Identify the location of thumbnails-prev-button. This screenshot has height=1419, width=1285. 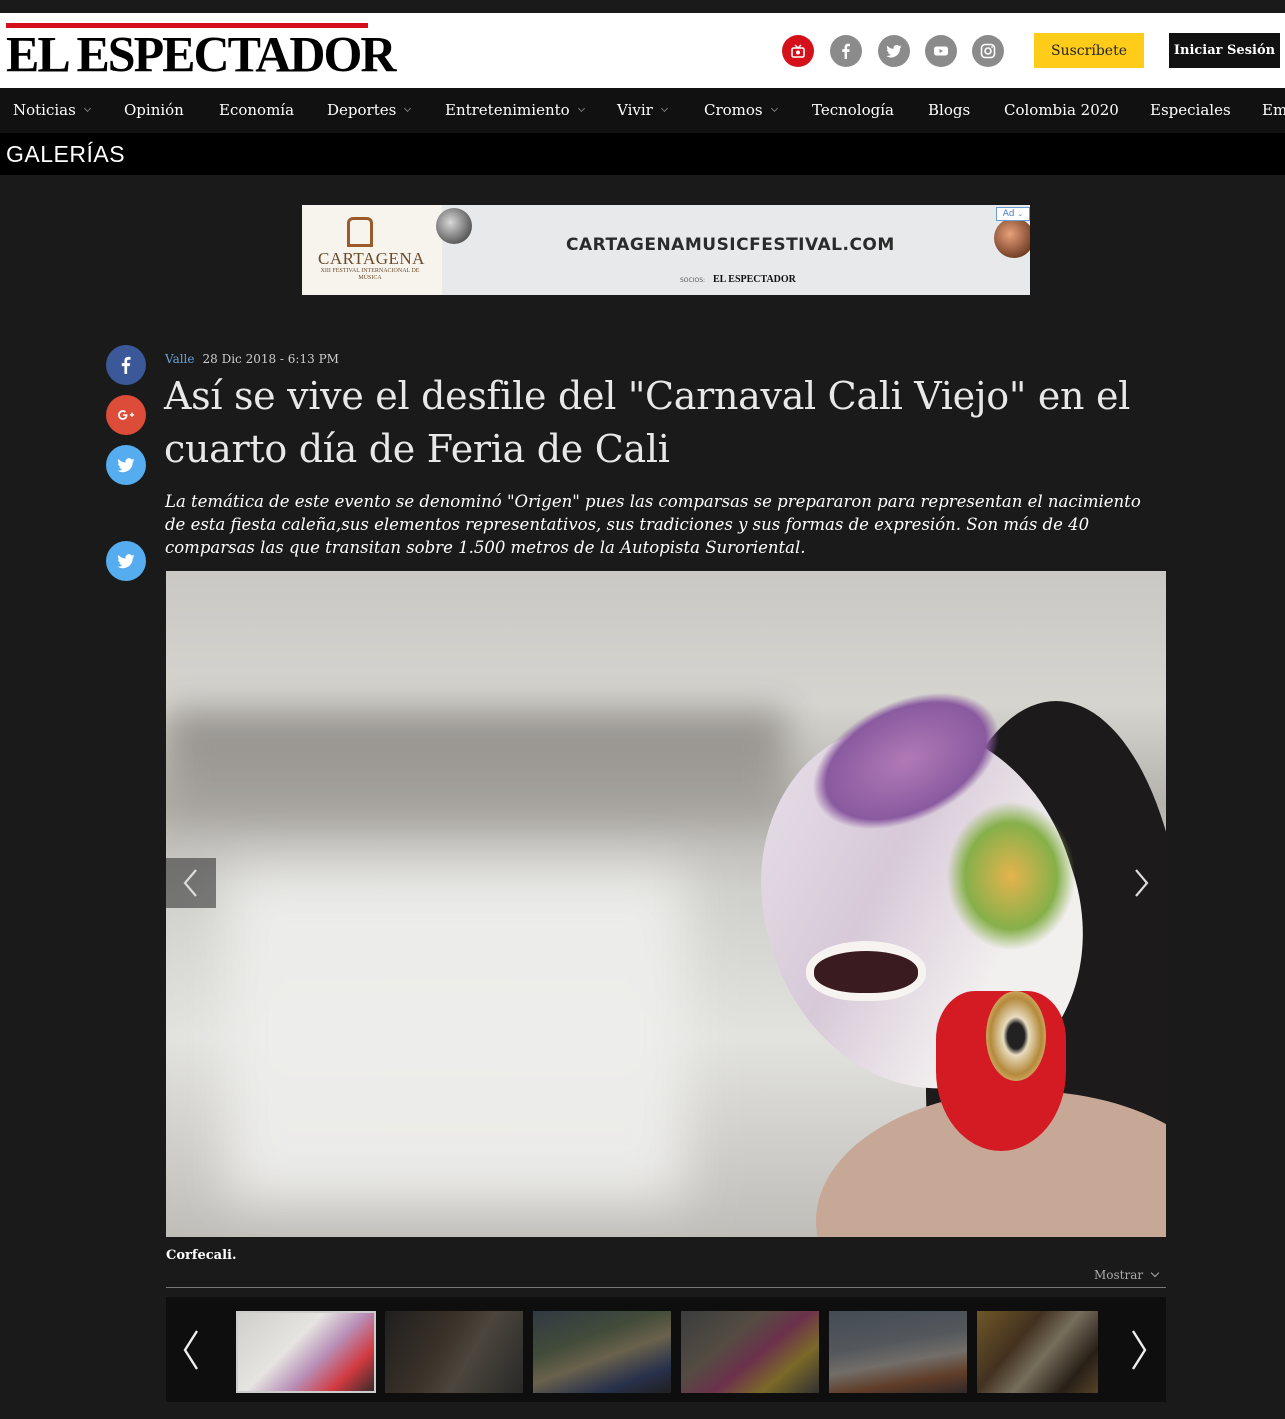
(191, 1350).